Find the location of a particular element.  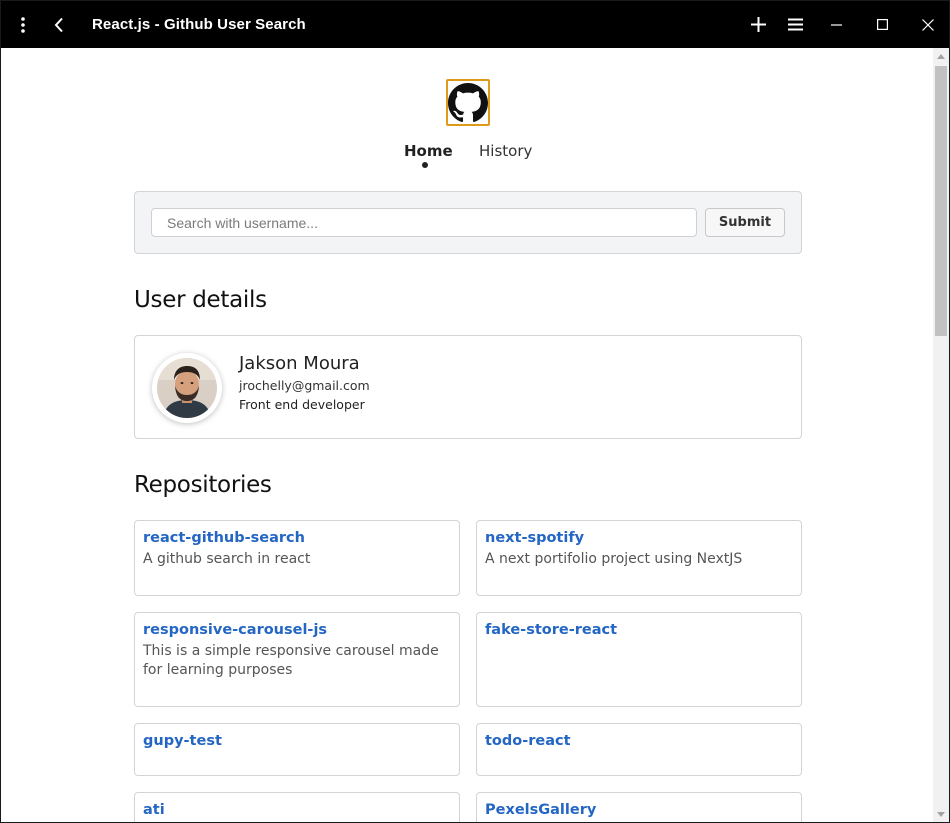

repo-name-link: react-github-search is located at coordinates (297, 538).